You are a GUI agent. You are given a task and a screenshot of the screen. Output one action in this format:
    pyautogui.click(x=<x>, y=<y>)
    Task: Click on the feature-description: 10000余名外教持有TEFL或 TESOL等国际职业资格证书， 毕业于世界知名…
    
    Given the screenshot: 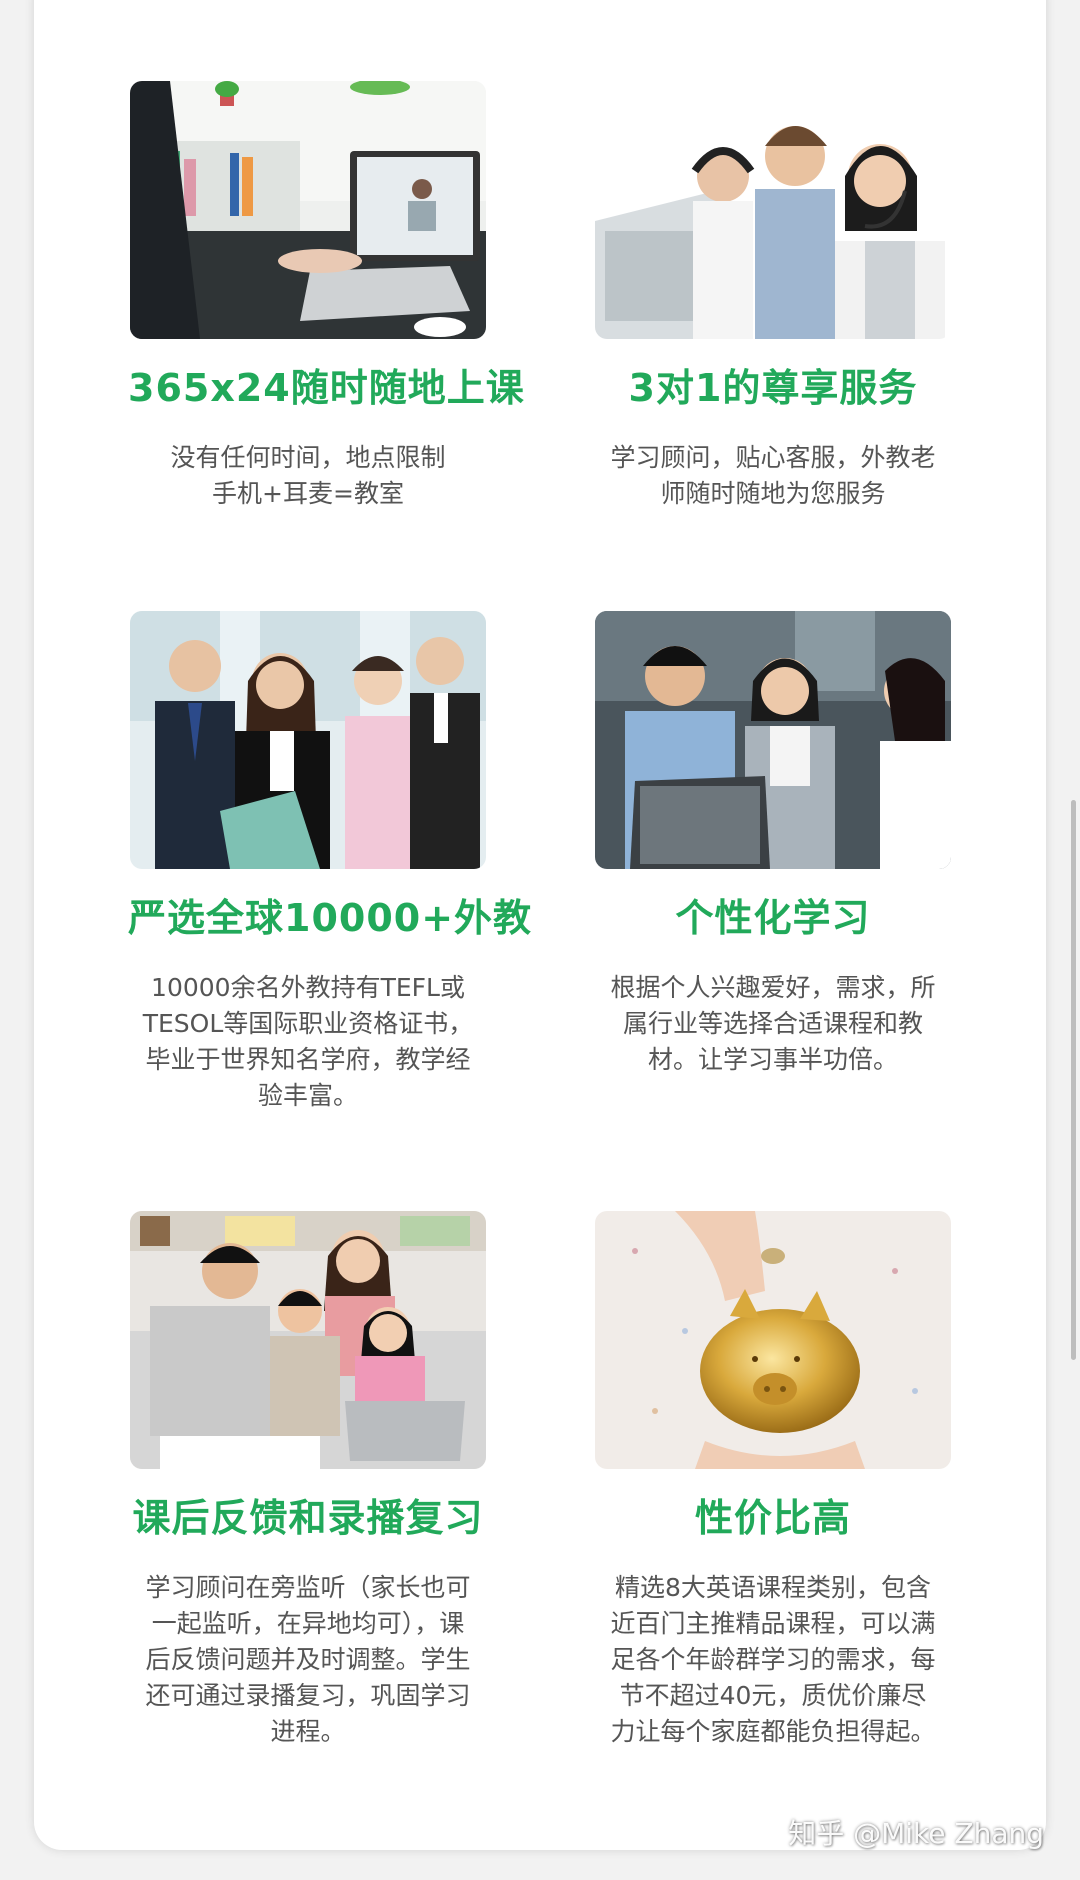 What is the action you would take?
    pyautogui.click(x=308, y=1041)
    